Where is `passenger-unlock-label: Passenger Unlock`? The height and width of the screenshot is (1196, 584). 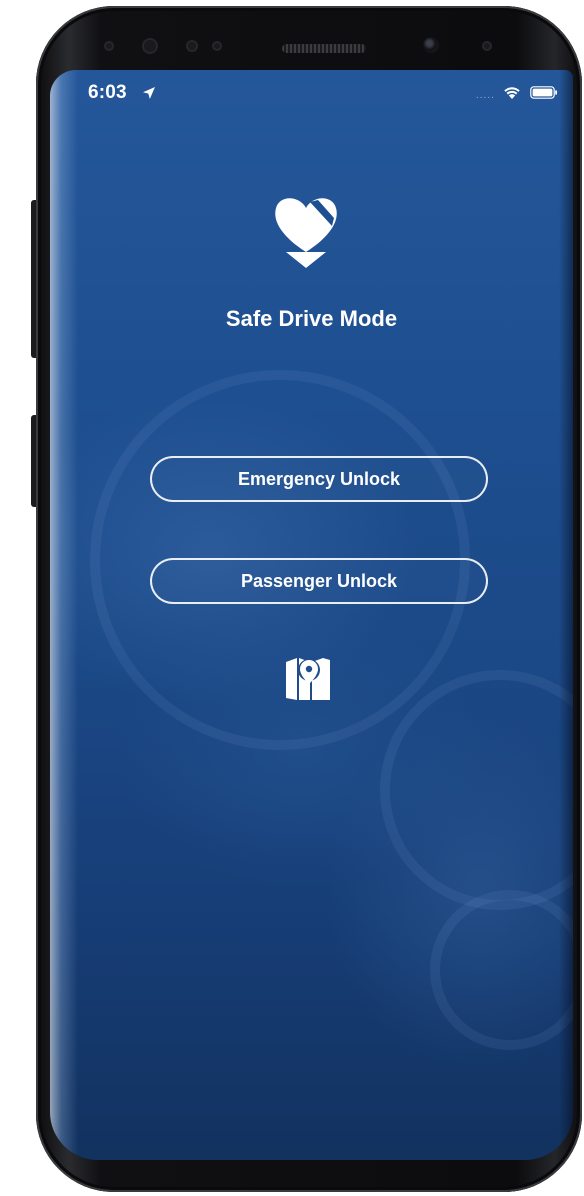 passenger-unlock-label: Passenger Unlock is located at coordinates (319, 580).